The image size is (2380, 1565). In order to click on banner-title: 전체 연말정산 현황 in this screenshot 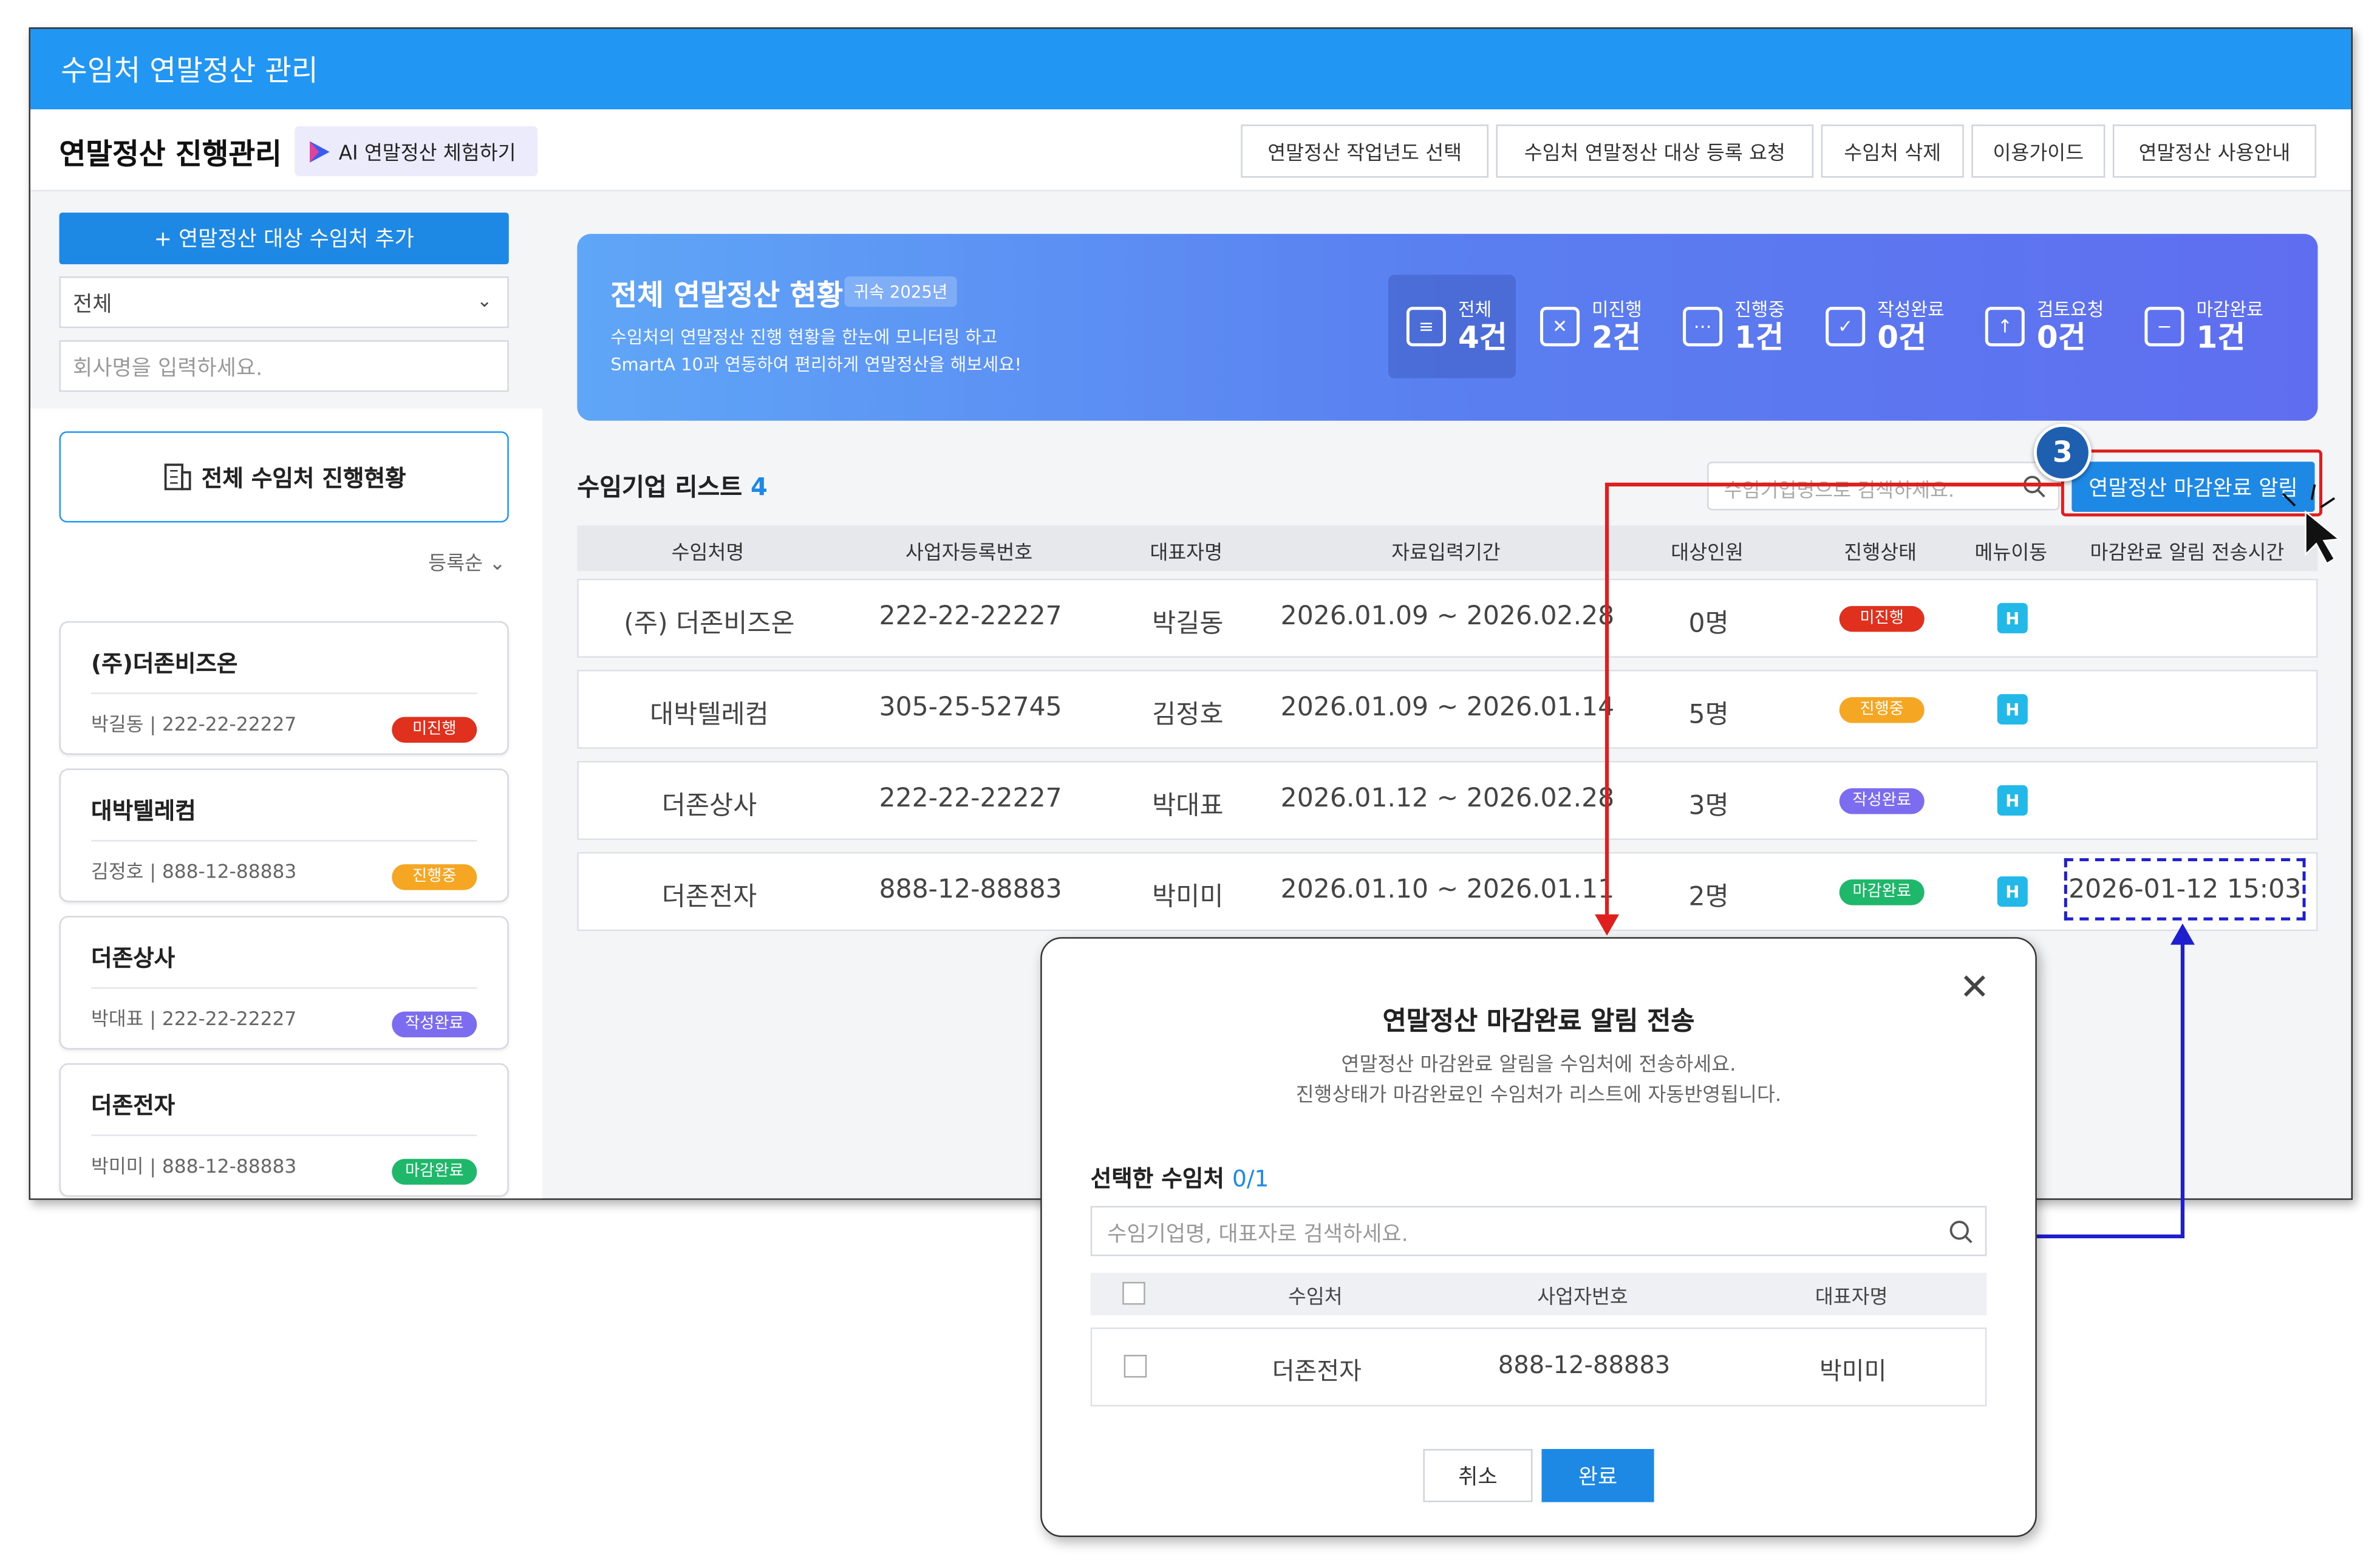, I will do `click(727, 296)`.